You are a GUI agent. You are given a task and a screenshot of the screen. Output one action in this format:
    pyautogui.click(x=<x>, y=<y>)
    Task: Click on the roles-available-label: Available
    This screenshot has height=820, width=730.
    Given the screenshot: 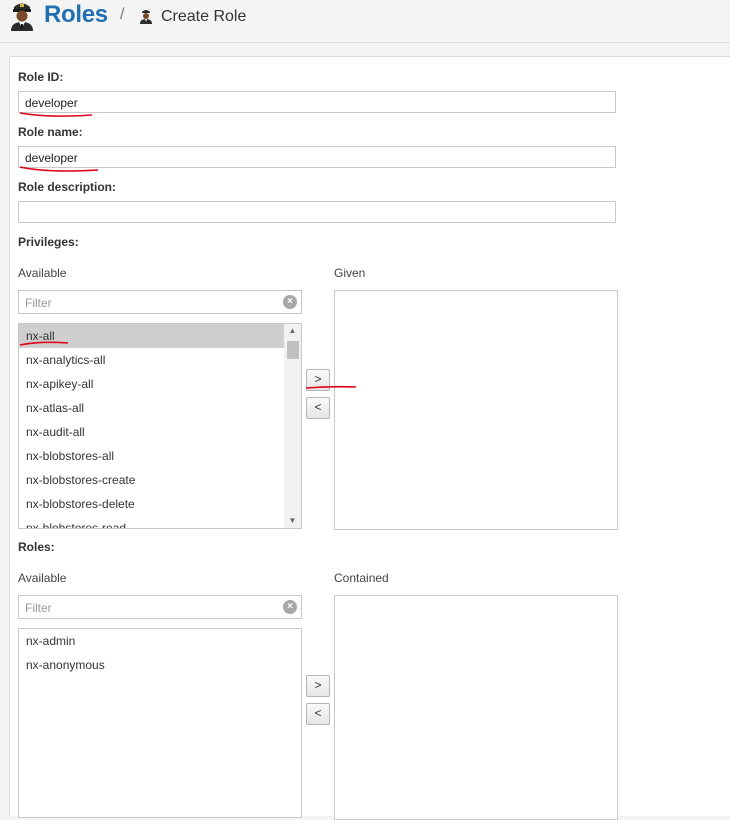 What is the action you would take?
    pyautogui.click(x=42, y=578)
    